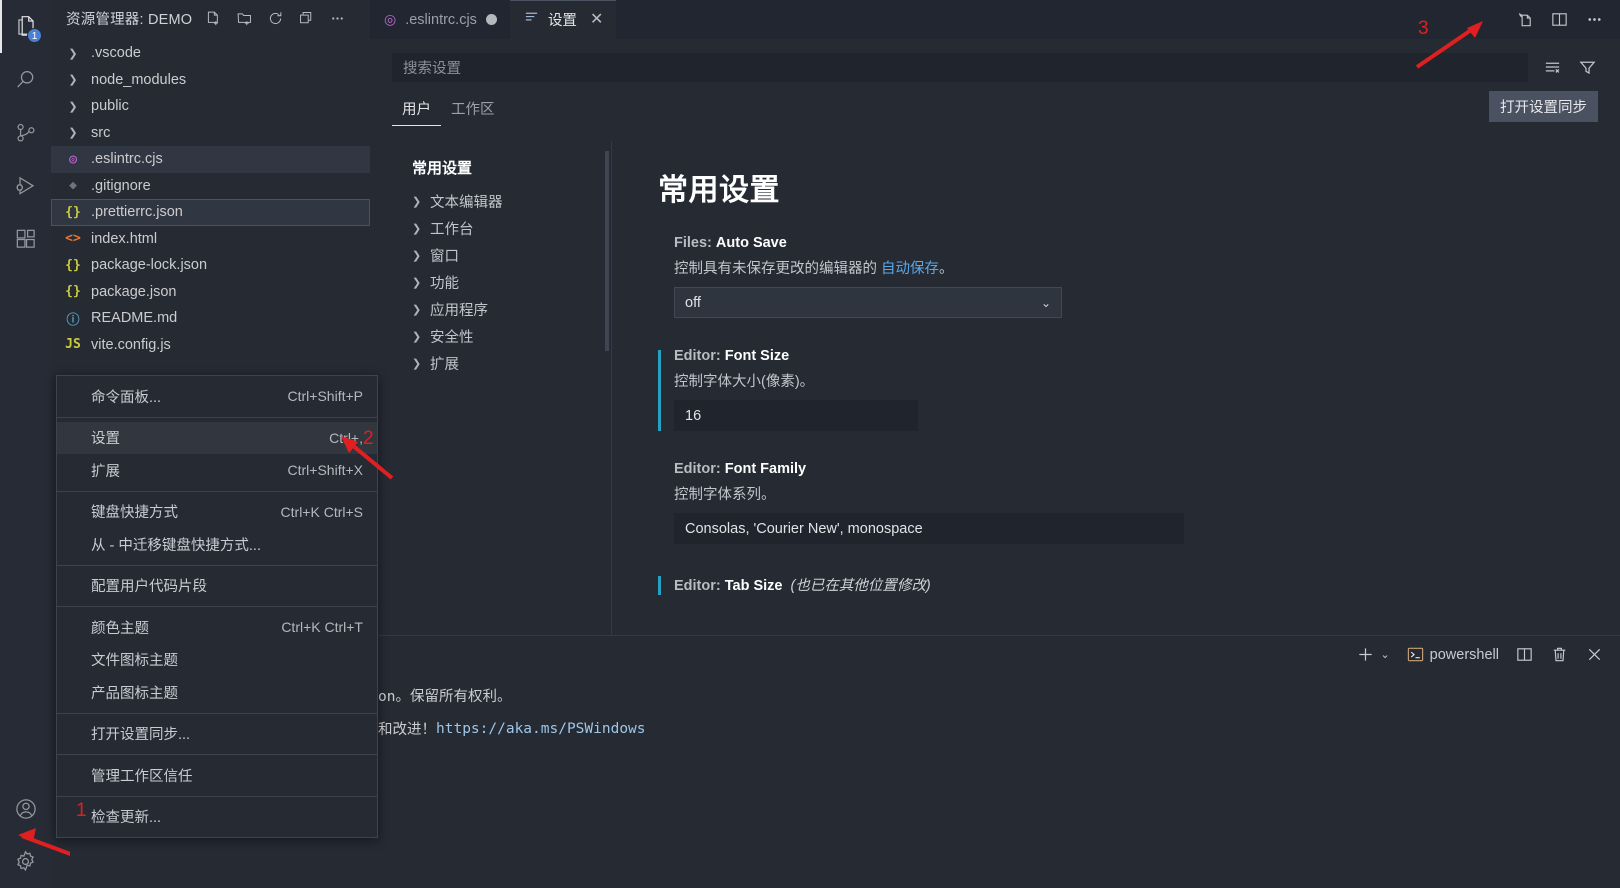  I want to click on toc-item-3: ❯ 功能, so click(512, 282).